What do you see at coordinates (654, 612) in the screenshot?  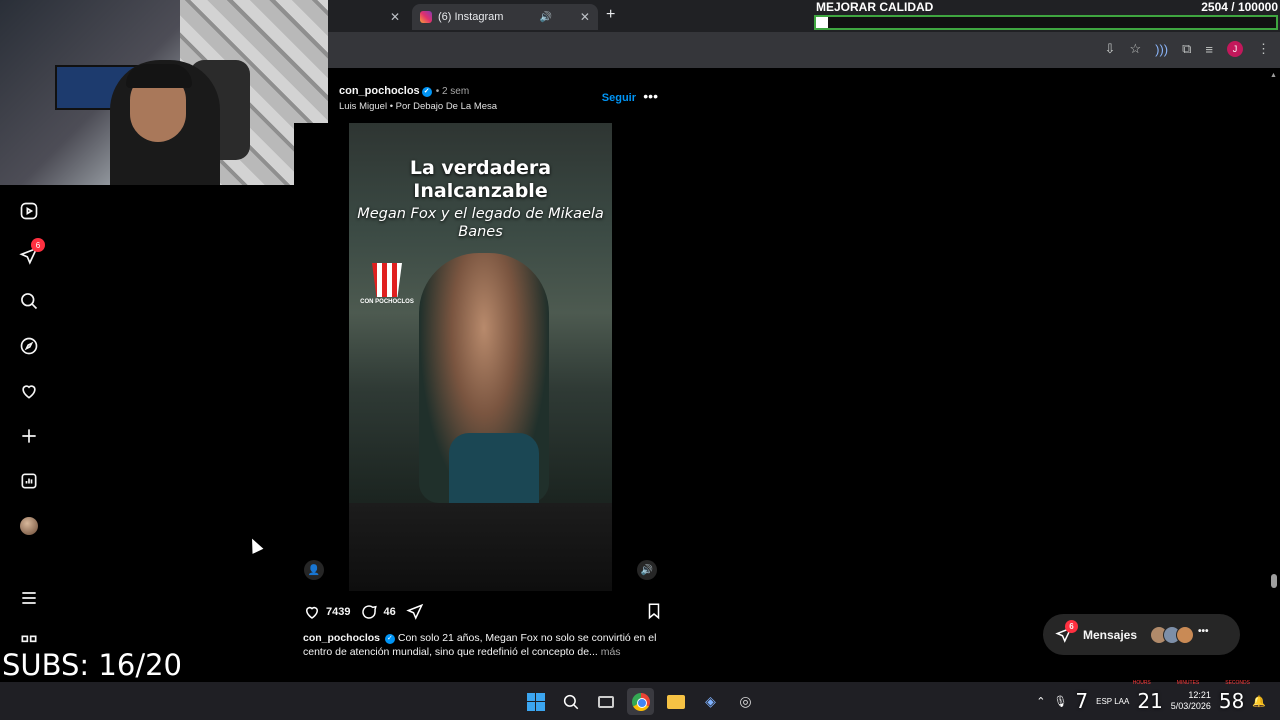 I see `save-button` at bounding box center [654, 612].